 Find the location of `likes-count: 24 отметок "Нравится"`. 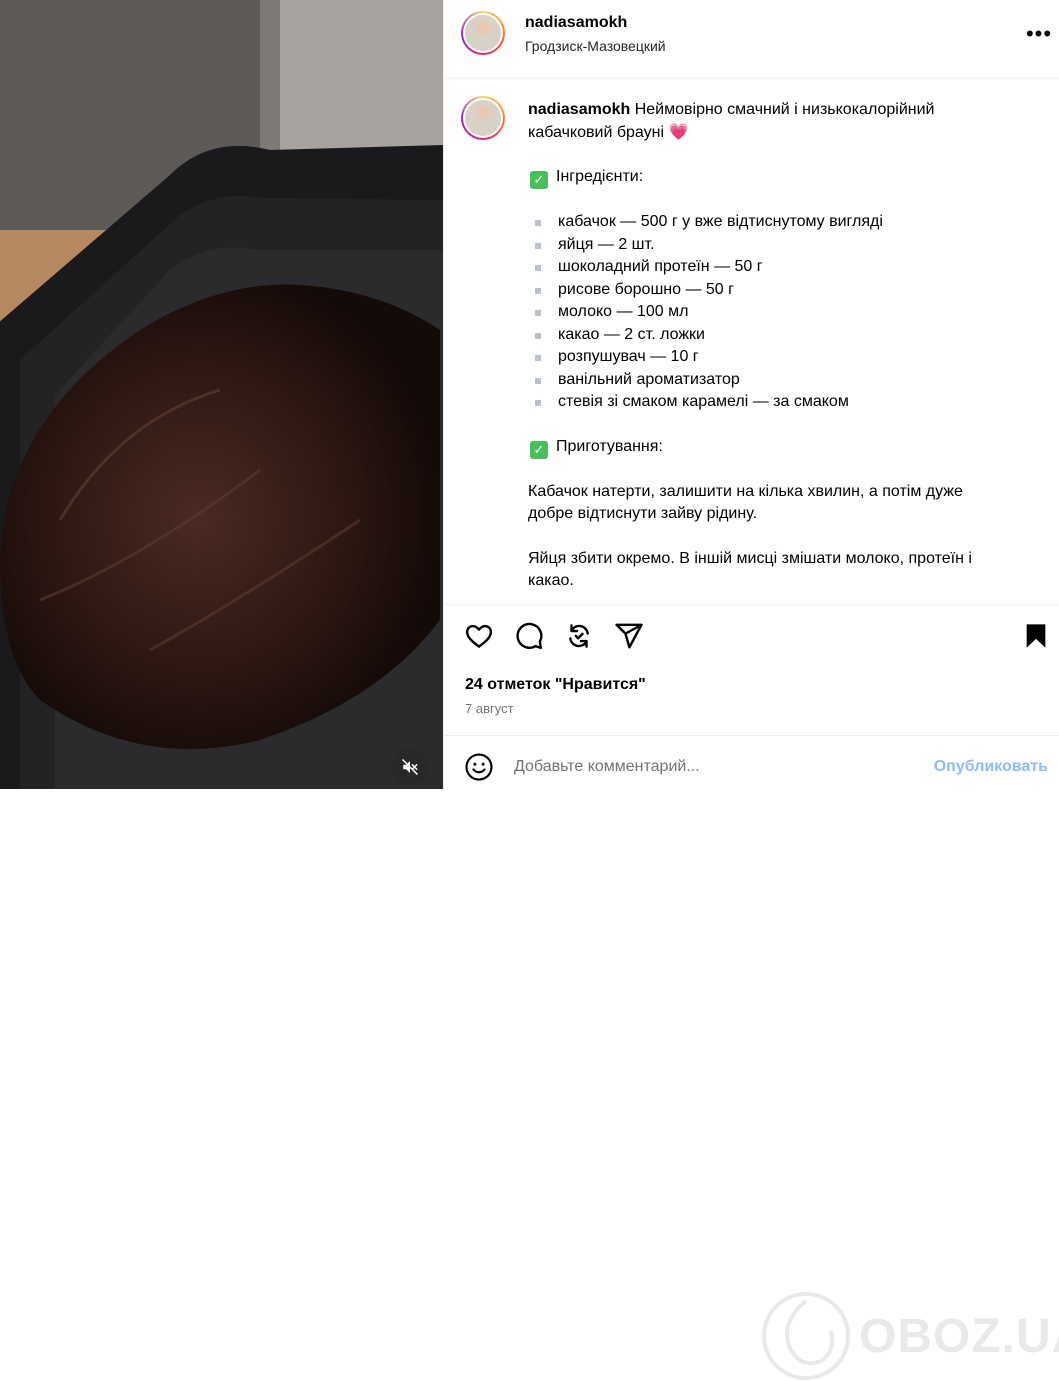

likes-count: 24 отметок "Нравится" is located at coordinates (555, 685).